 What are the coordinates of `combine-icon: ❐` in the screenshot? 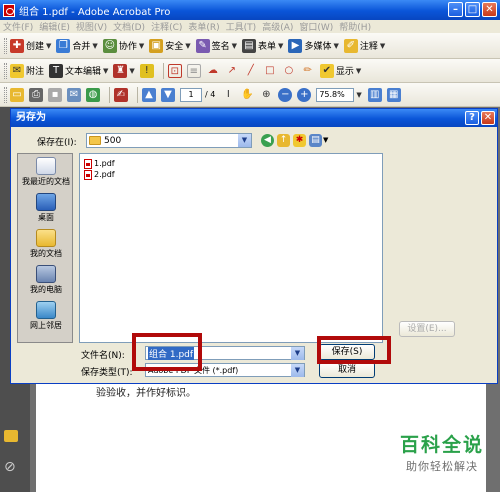 It's located at (63, 45).